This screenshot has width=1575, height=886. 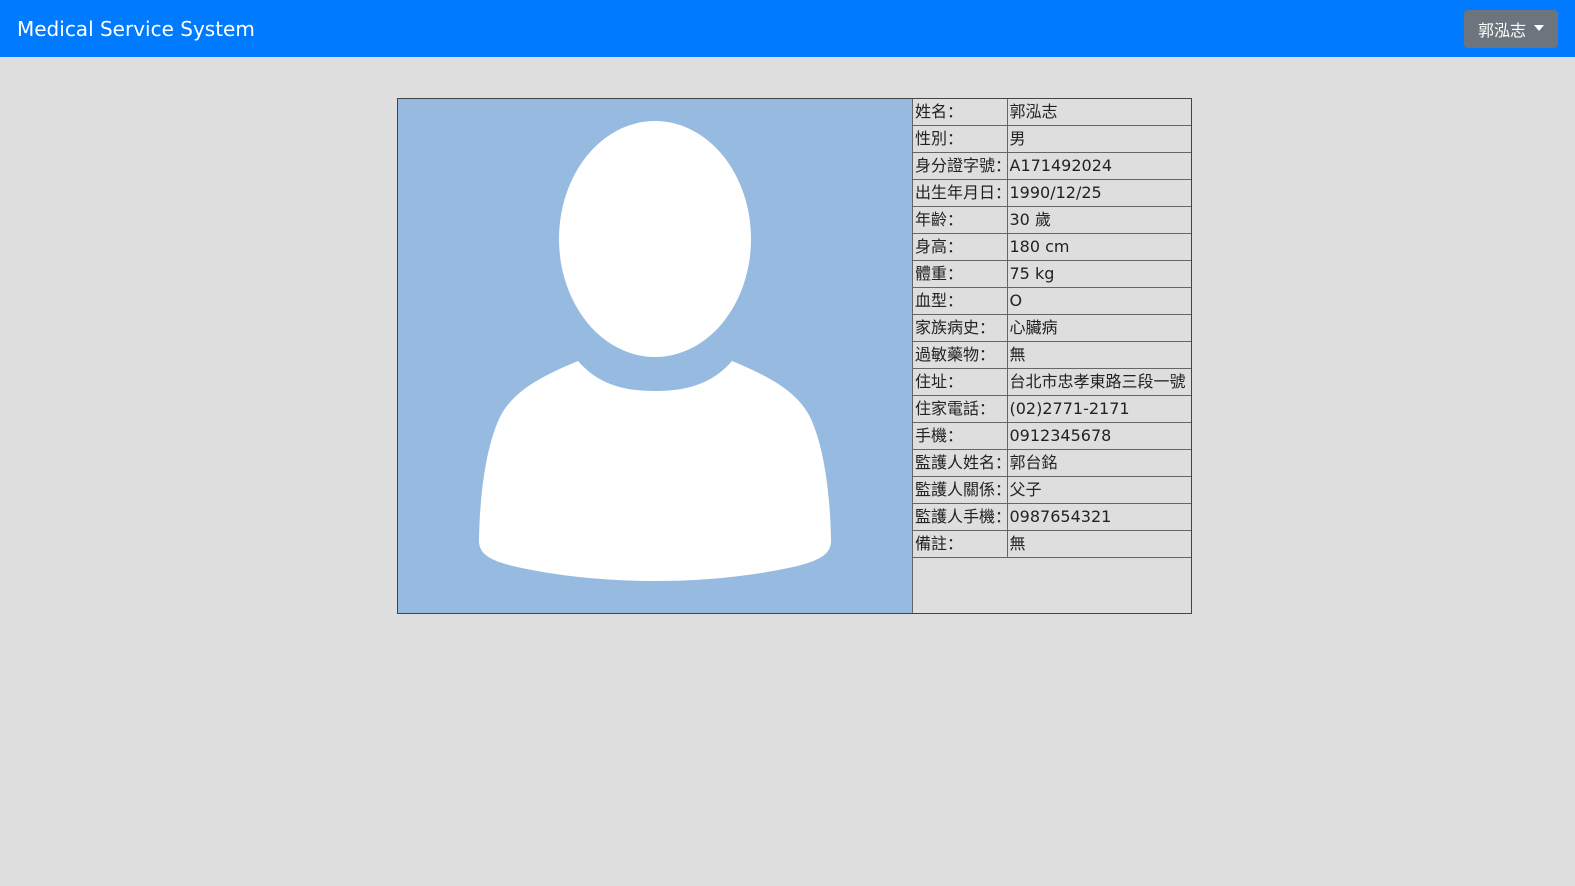 I want to click on info-value: A171492024, so click(x=1098, y=166).